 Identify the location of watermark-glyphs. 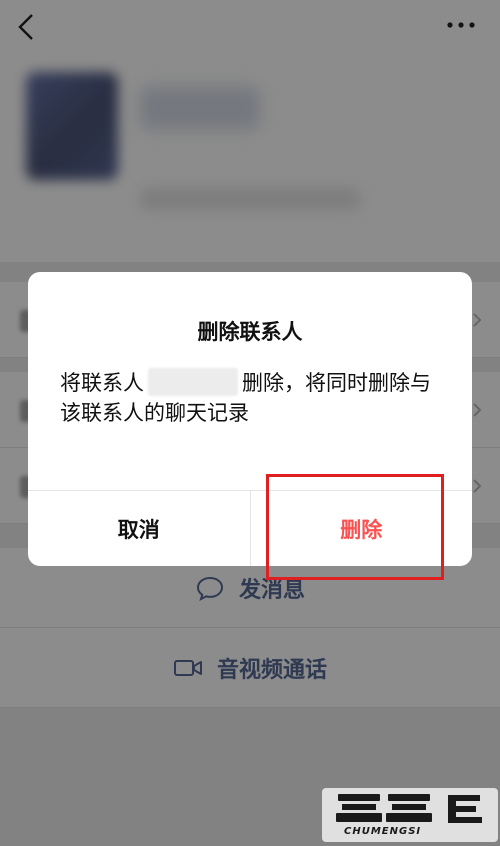
(409, 808).